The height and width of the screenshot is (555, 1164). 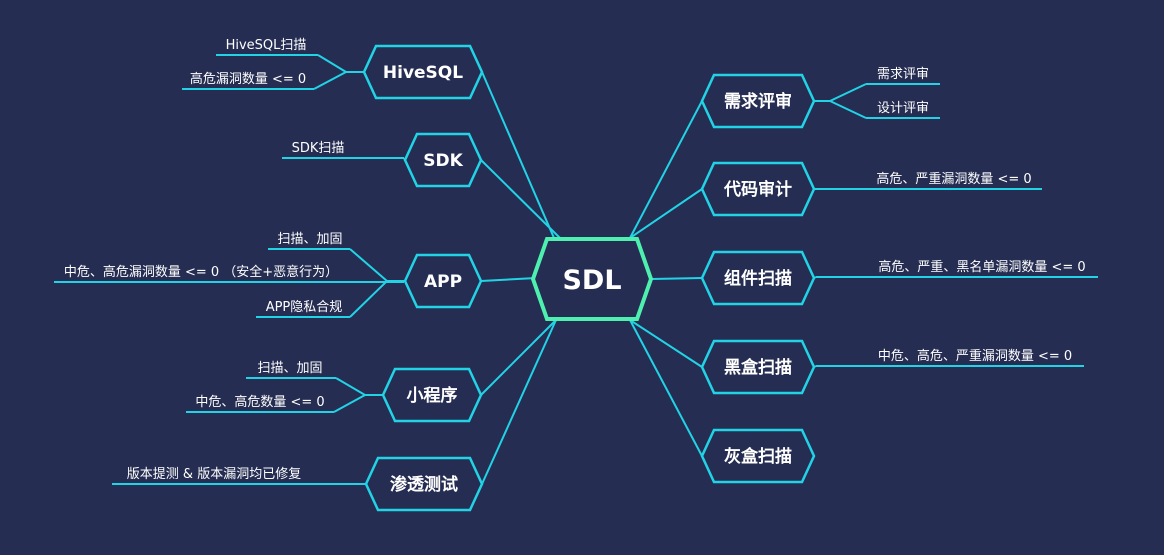 I want to click on branch-label: 需求评审, so click(x=758, y=101).